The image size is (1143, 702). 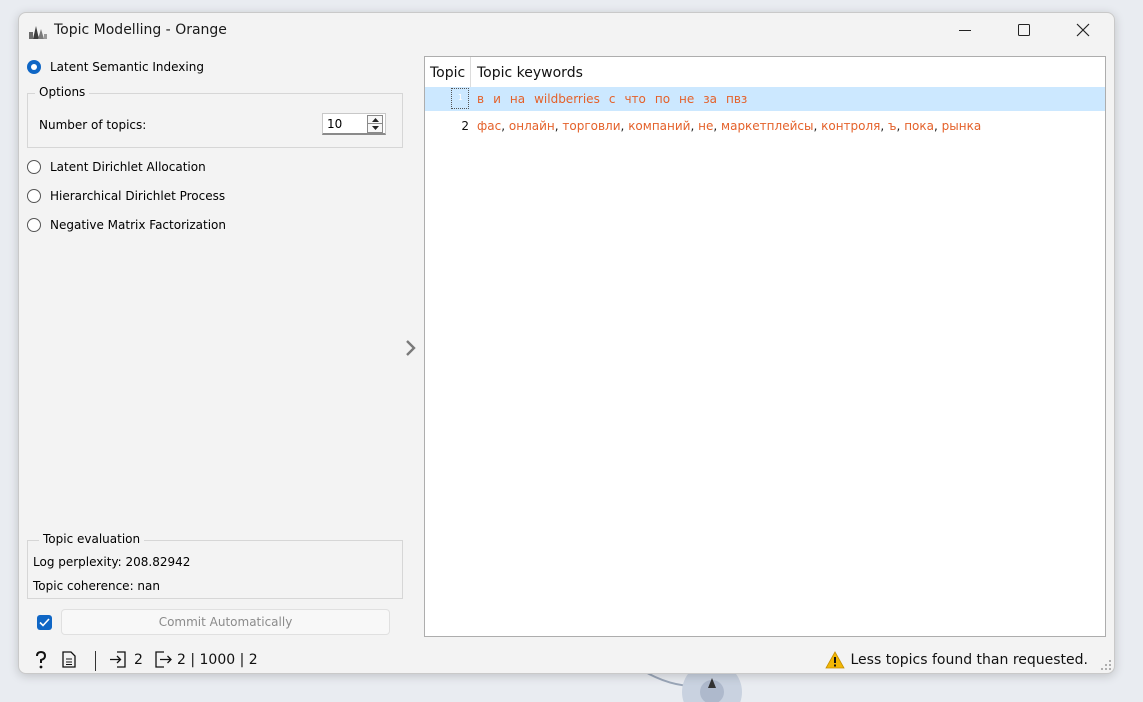 I want to click on caret-down-icon, so click(x=375, y=128).